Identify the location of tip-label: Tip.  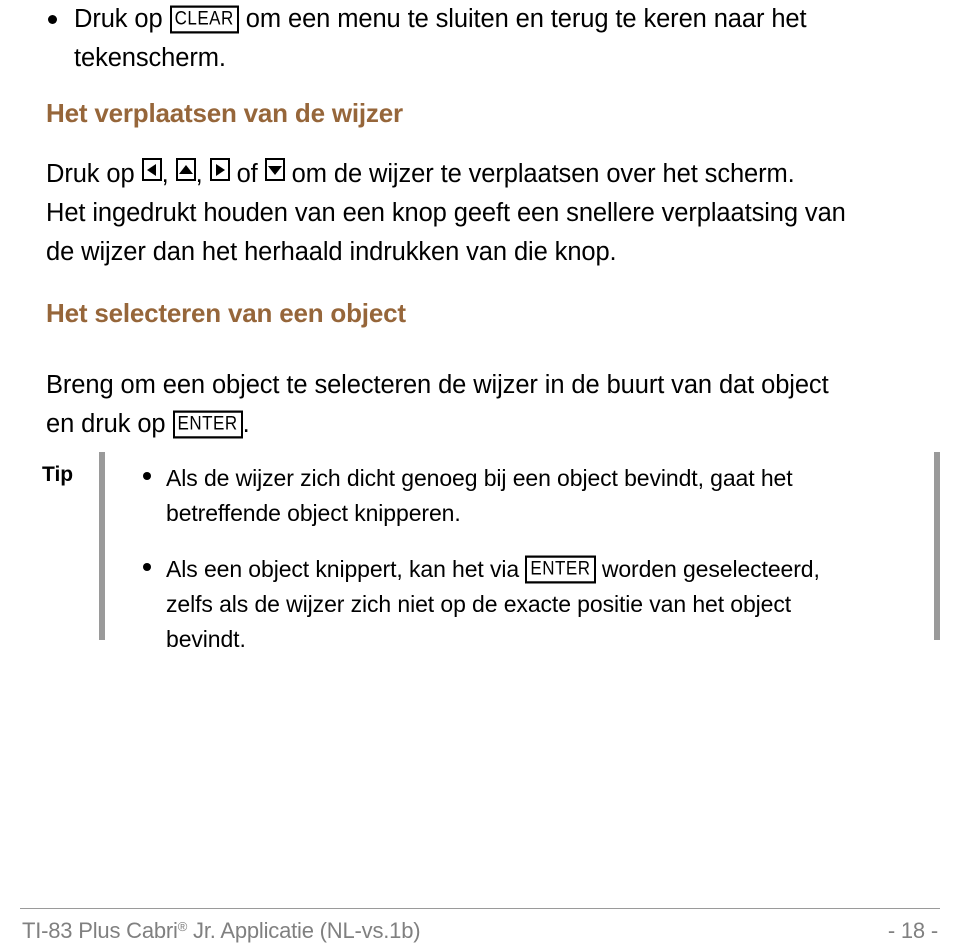
(58, 474).